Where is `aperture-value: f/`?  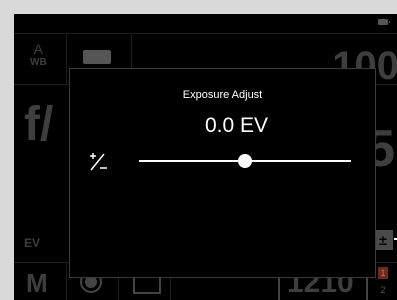
aperture-value: f/ is located at coordinates (38, 124).